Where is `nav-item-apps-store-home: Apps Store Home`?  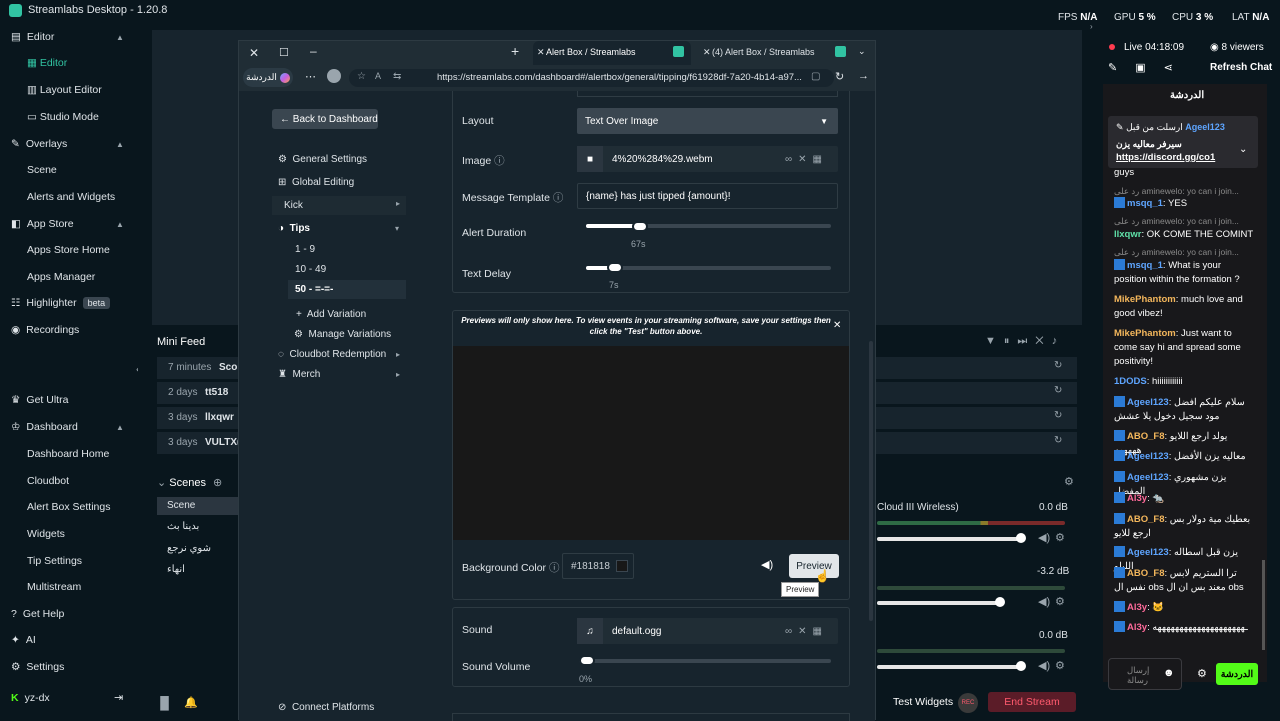 nav-item-apps-store-home: Apps Store Home is located at coordinates (68, 250).